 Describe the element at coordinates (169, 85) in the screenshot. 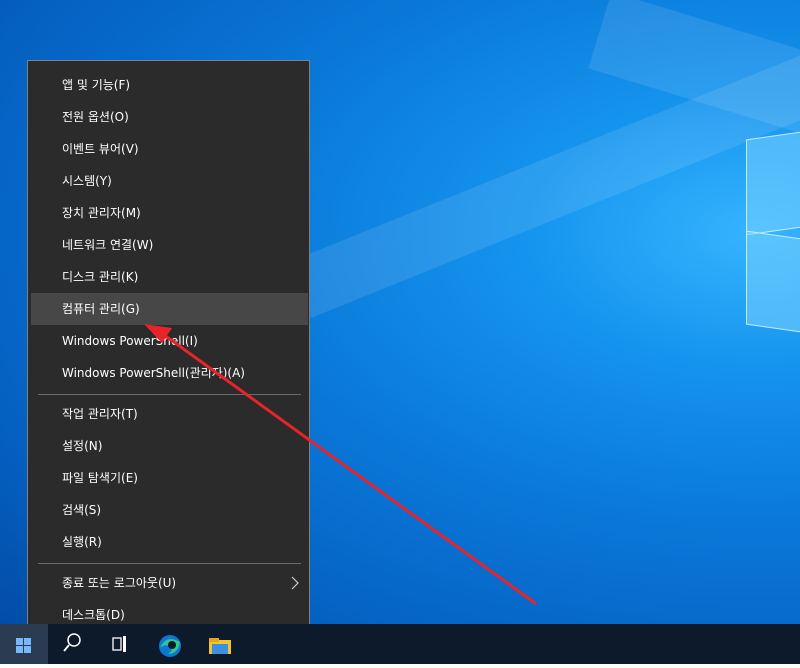

I see `menu-item-apps-features: 앱 및 기능(F)` at that location.